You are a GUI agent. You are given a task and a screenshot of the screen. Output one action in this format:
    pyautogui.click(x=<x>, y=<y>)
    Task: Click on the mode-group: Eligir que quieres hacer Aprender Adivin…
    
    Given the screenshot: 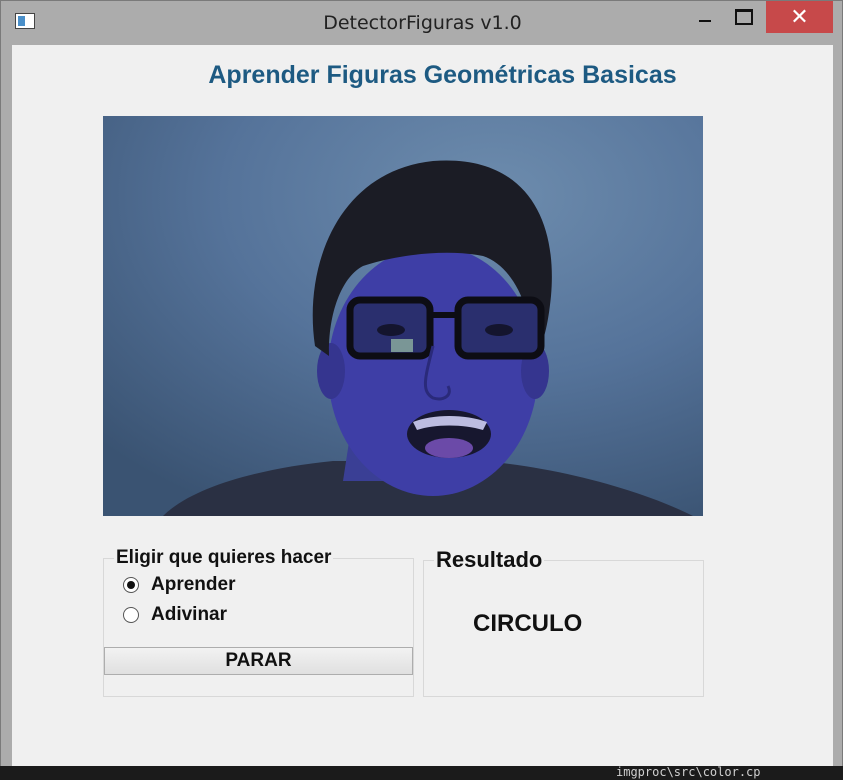 What is the action you would take?
    pyautogui.click(x=258, y=622)
    